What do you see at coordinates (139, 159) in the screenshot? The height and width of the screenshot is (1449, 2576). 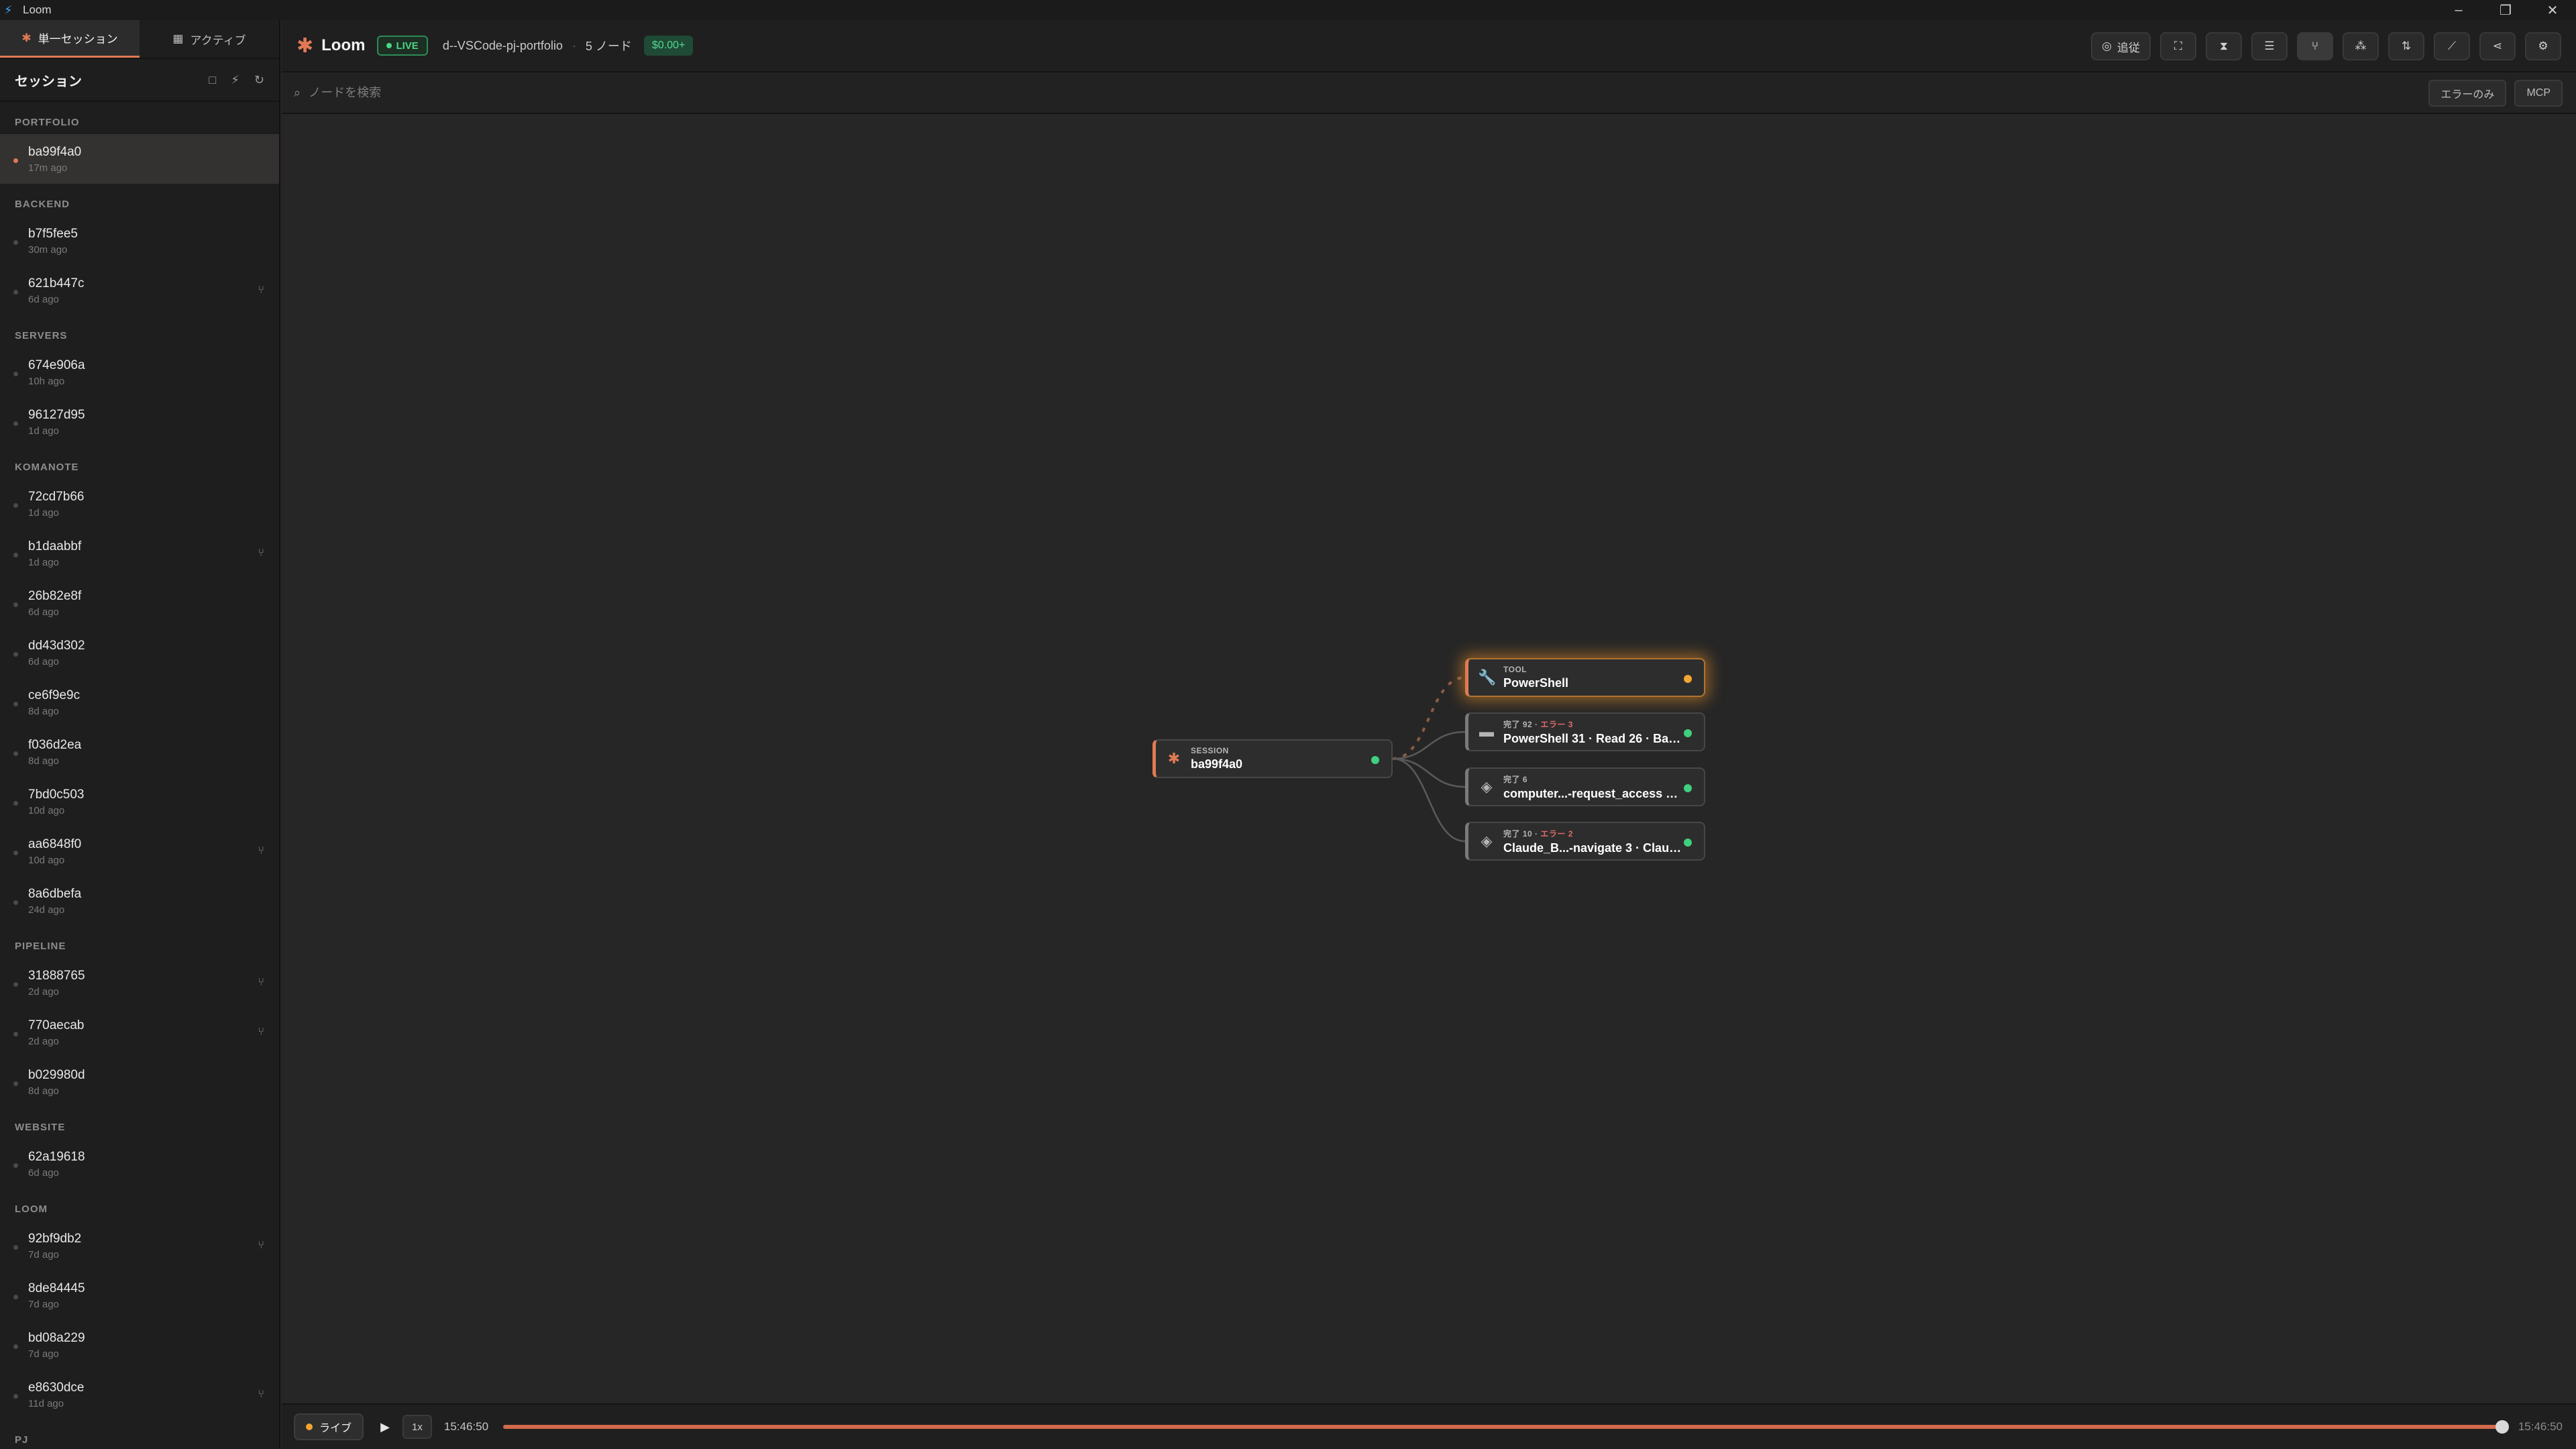 I see `session-item: ba99f4a0 17m ago` at bounding box center [139, 159].